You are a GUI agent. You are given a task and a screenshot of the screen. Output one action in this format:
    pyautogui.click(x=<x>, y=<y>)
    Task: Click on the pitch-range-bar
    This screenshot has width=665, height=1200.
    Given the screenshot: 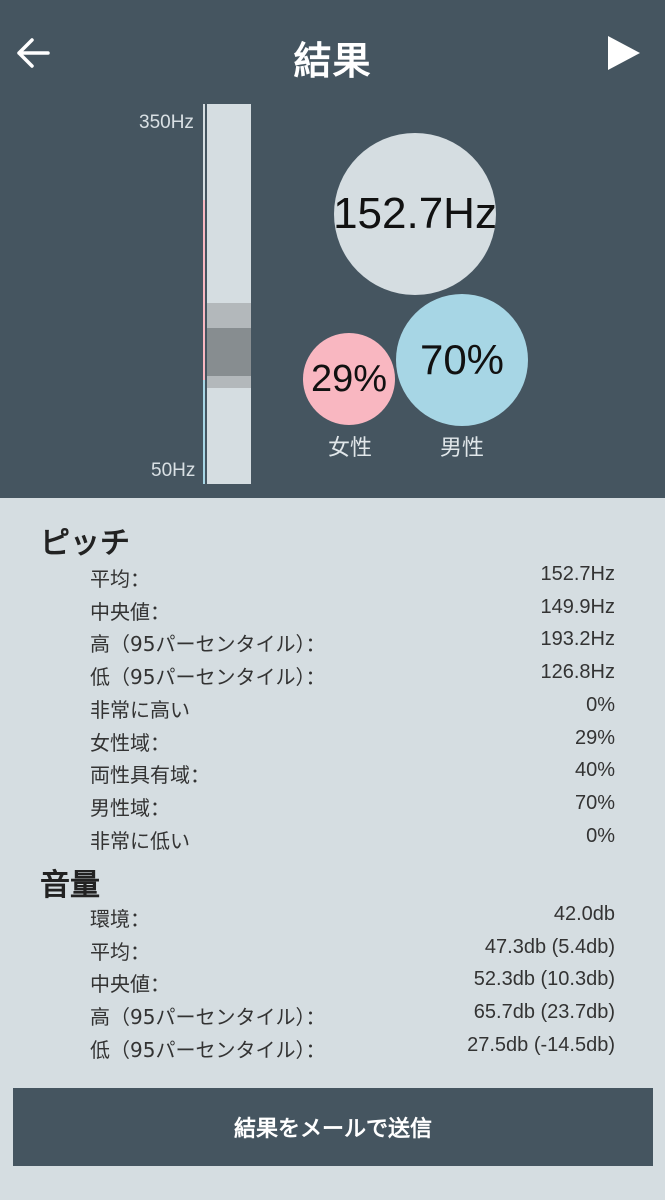 What is the action you would take?
    pyautogui.click(x=229, y=294)
    